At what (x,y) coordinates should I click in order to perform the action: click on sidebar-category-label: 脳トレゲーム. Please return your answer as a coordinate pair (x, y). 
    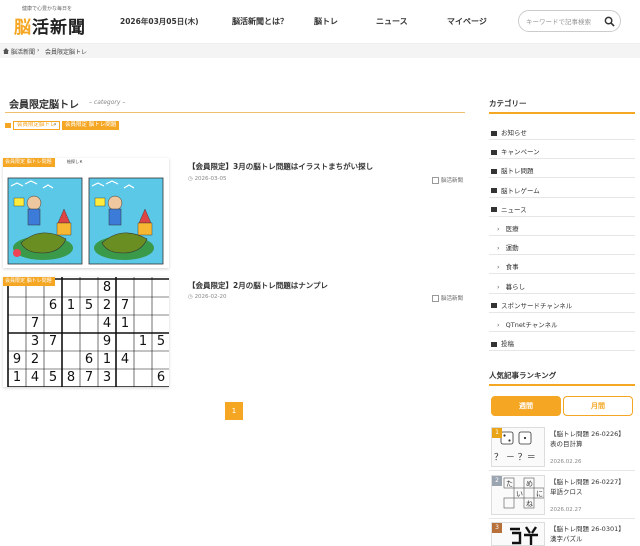
    Looking at the image, I should click on (520, 190).